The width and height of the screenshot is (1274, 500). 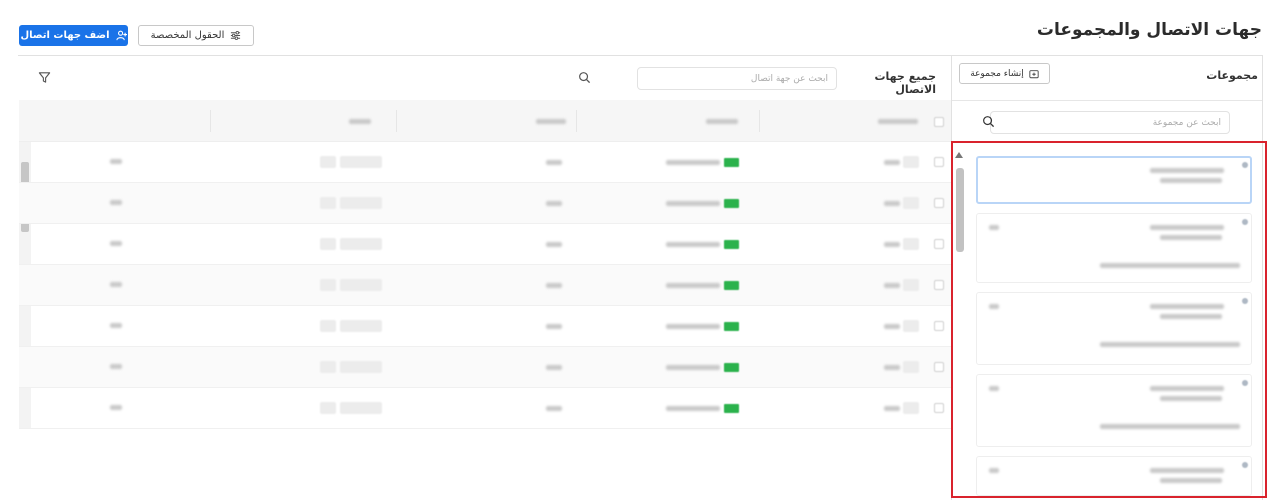 I want to click on groups-panel-title: مجموعات, so click(x=1232, y=75).